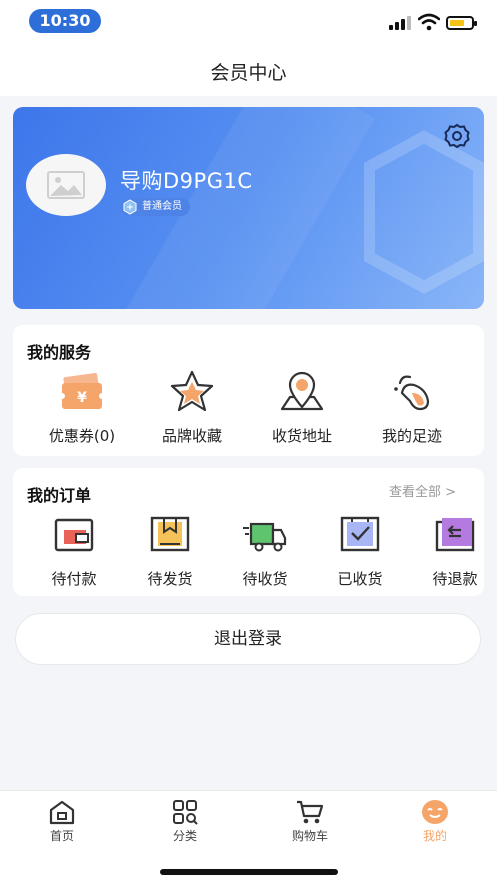 This screenshot has height=883, width=497. What do you see at coordinates (65, 21) in the screenshot?
I see `status-time: 10:30` at bounding box center [65, 21].